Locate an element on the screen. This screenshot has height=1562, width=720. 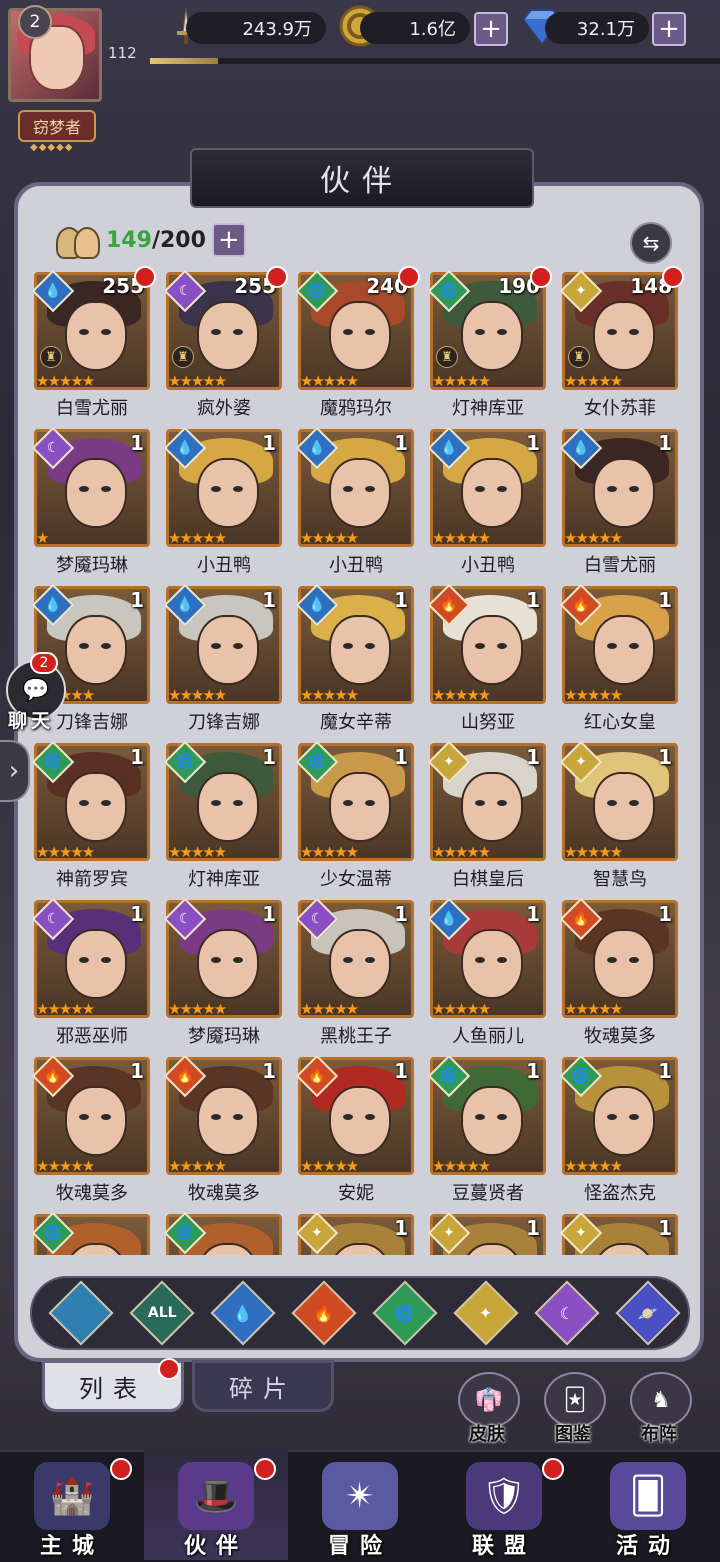
tab-shards: 碎片 is located at coordinates (263, 1386).